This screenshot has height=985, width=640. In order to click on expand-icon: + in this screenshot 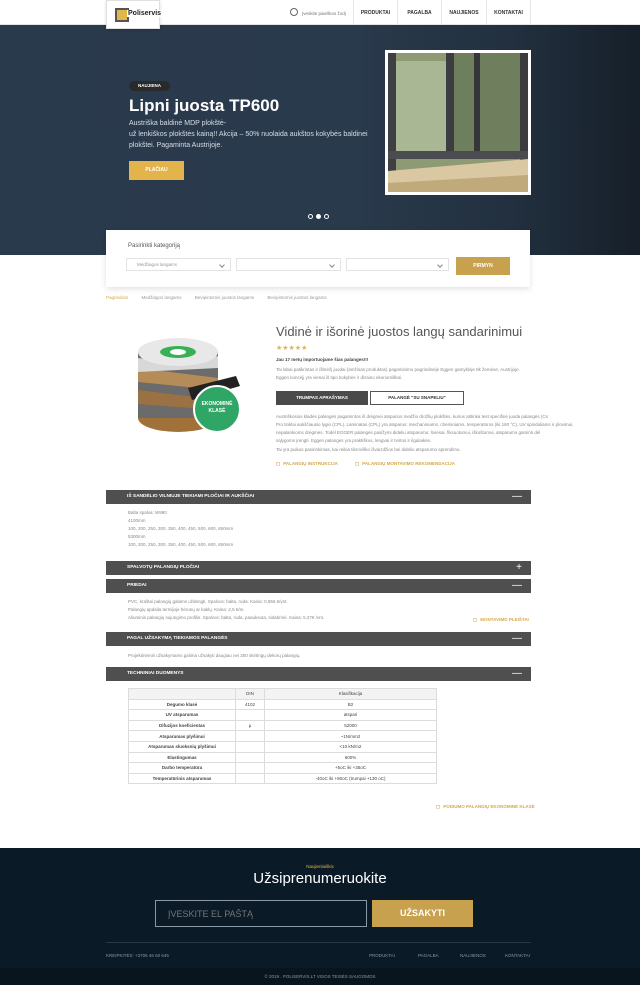, I will do `click(519, 568)`.